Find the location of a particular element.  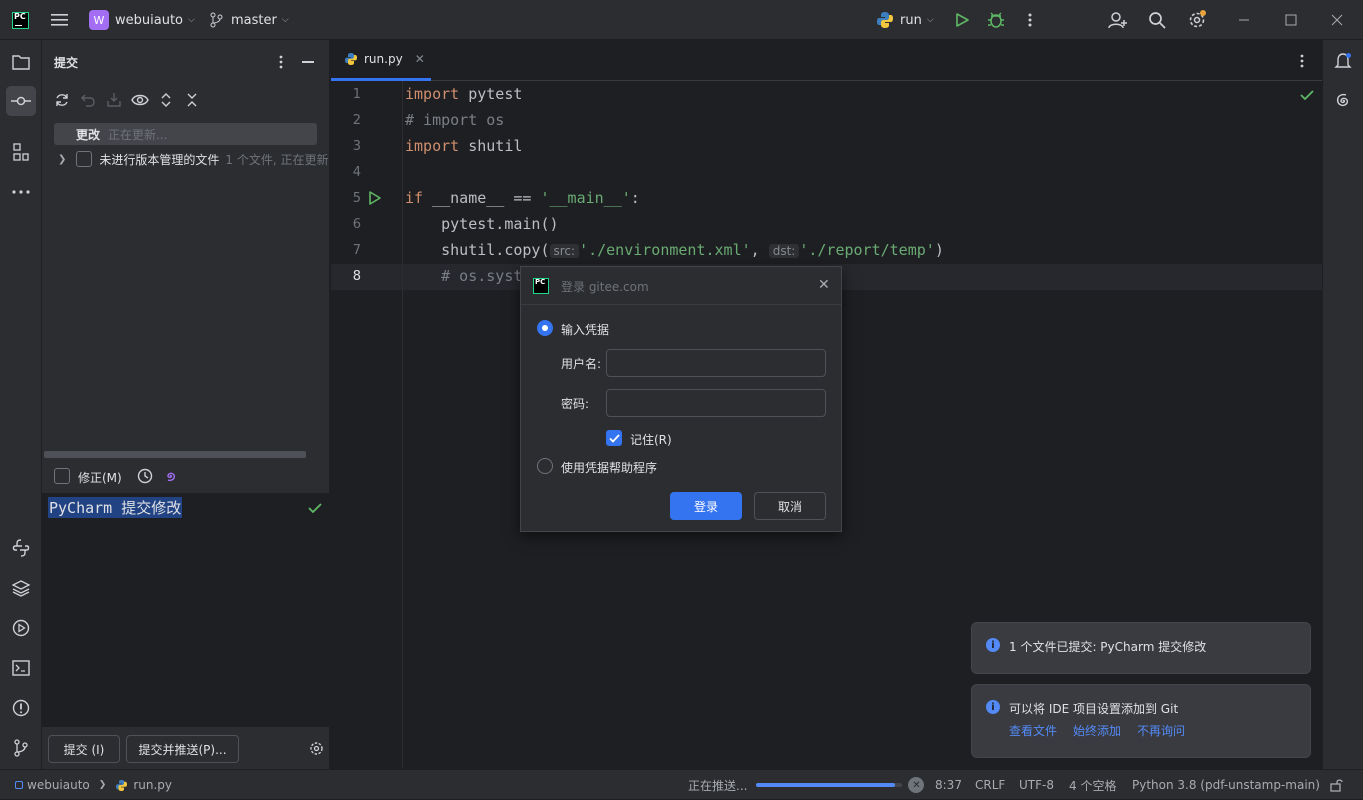

horizontal-scrollbar is located at coordinates (175, 454).